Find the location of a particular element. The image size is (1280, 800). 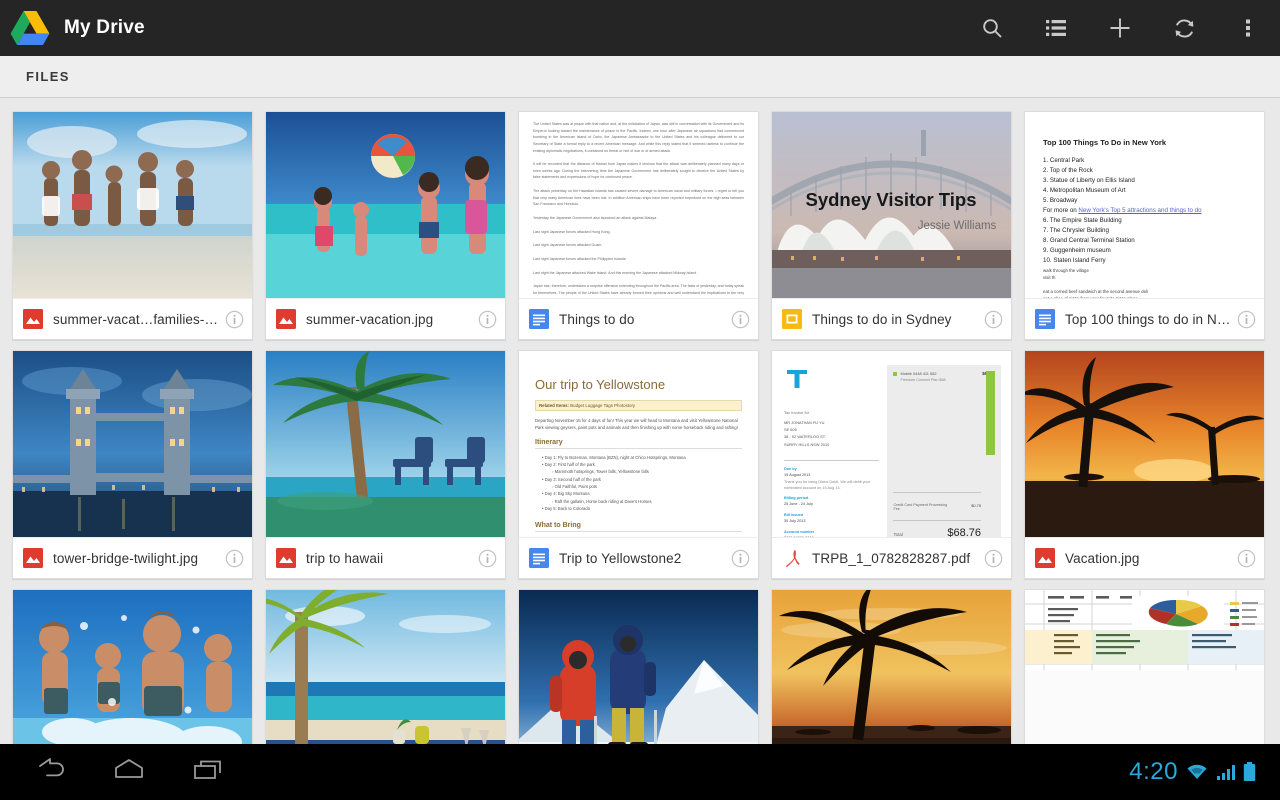

photo-beach-table is located at coordinates (385, 667).